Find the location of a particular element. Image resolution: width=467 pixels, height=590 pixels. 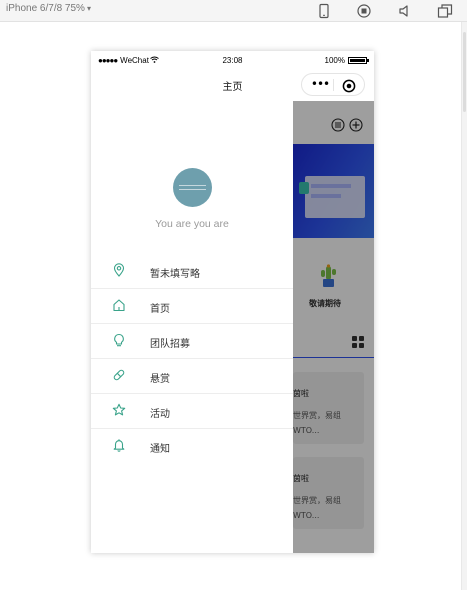

menu-item-bounty: 悬赏 is located at coordinates (192, 376).